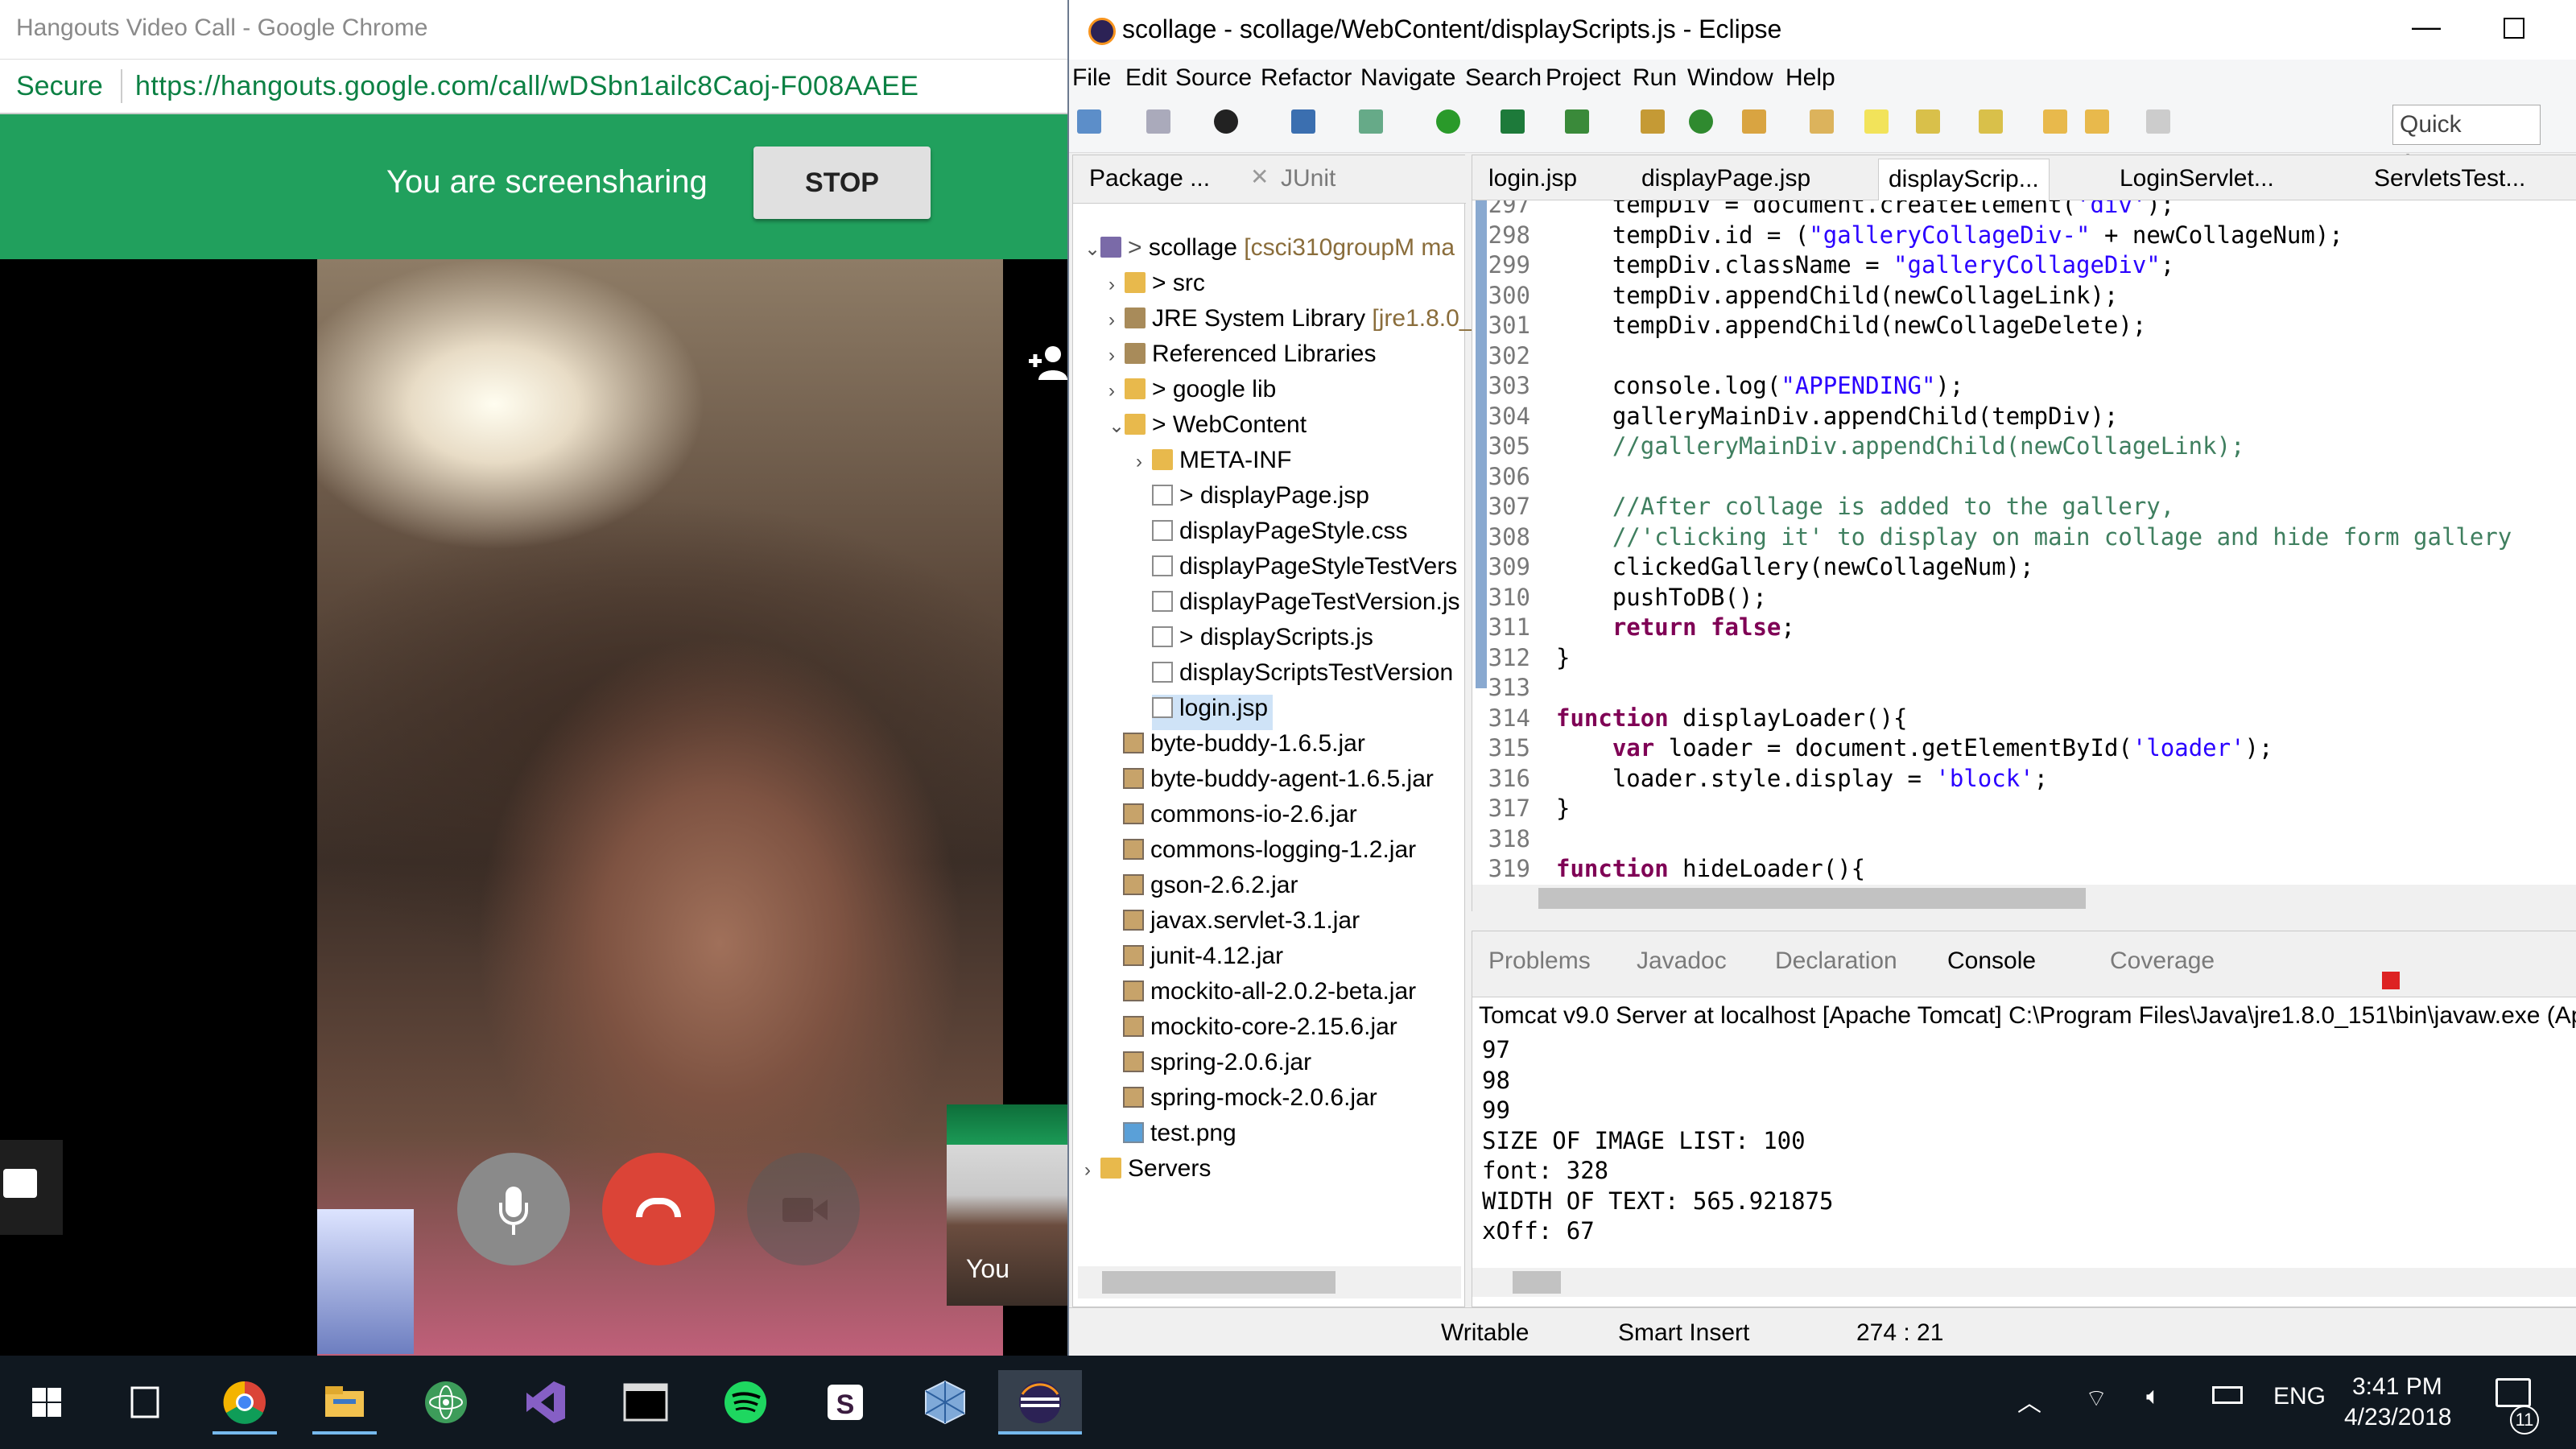  Describe the element at coordinates (1302, 677) in the screenshot. I see `tree-item-displayscriptstest: displayScriptsTestVersion` at that location.